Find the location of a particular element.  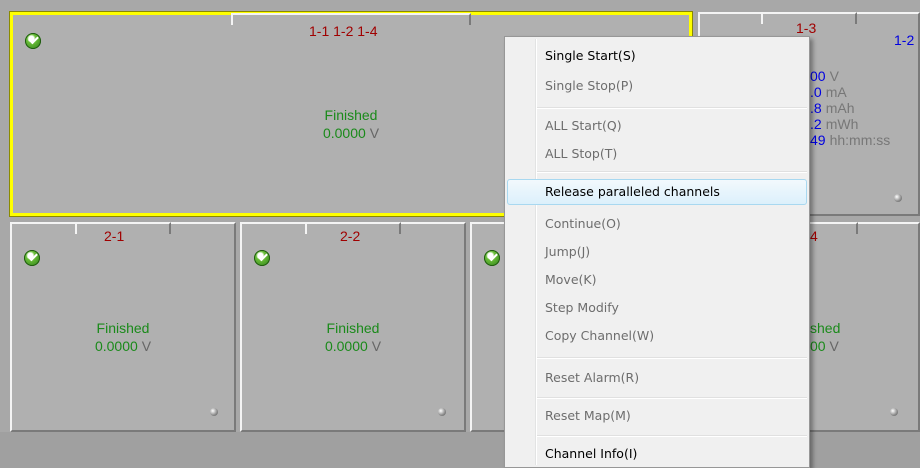

stat-capacity: .8 mAh is located at coordinates (832, 108).